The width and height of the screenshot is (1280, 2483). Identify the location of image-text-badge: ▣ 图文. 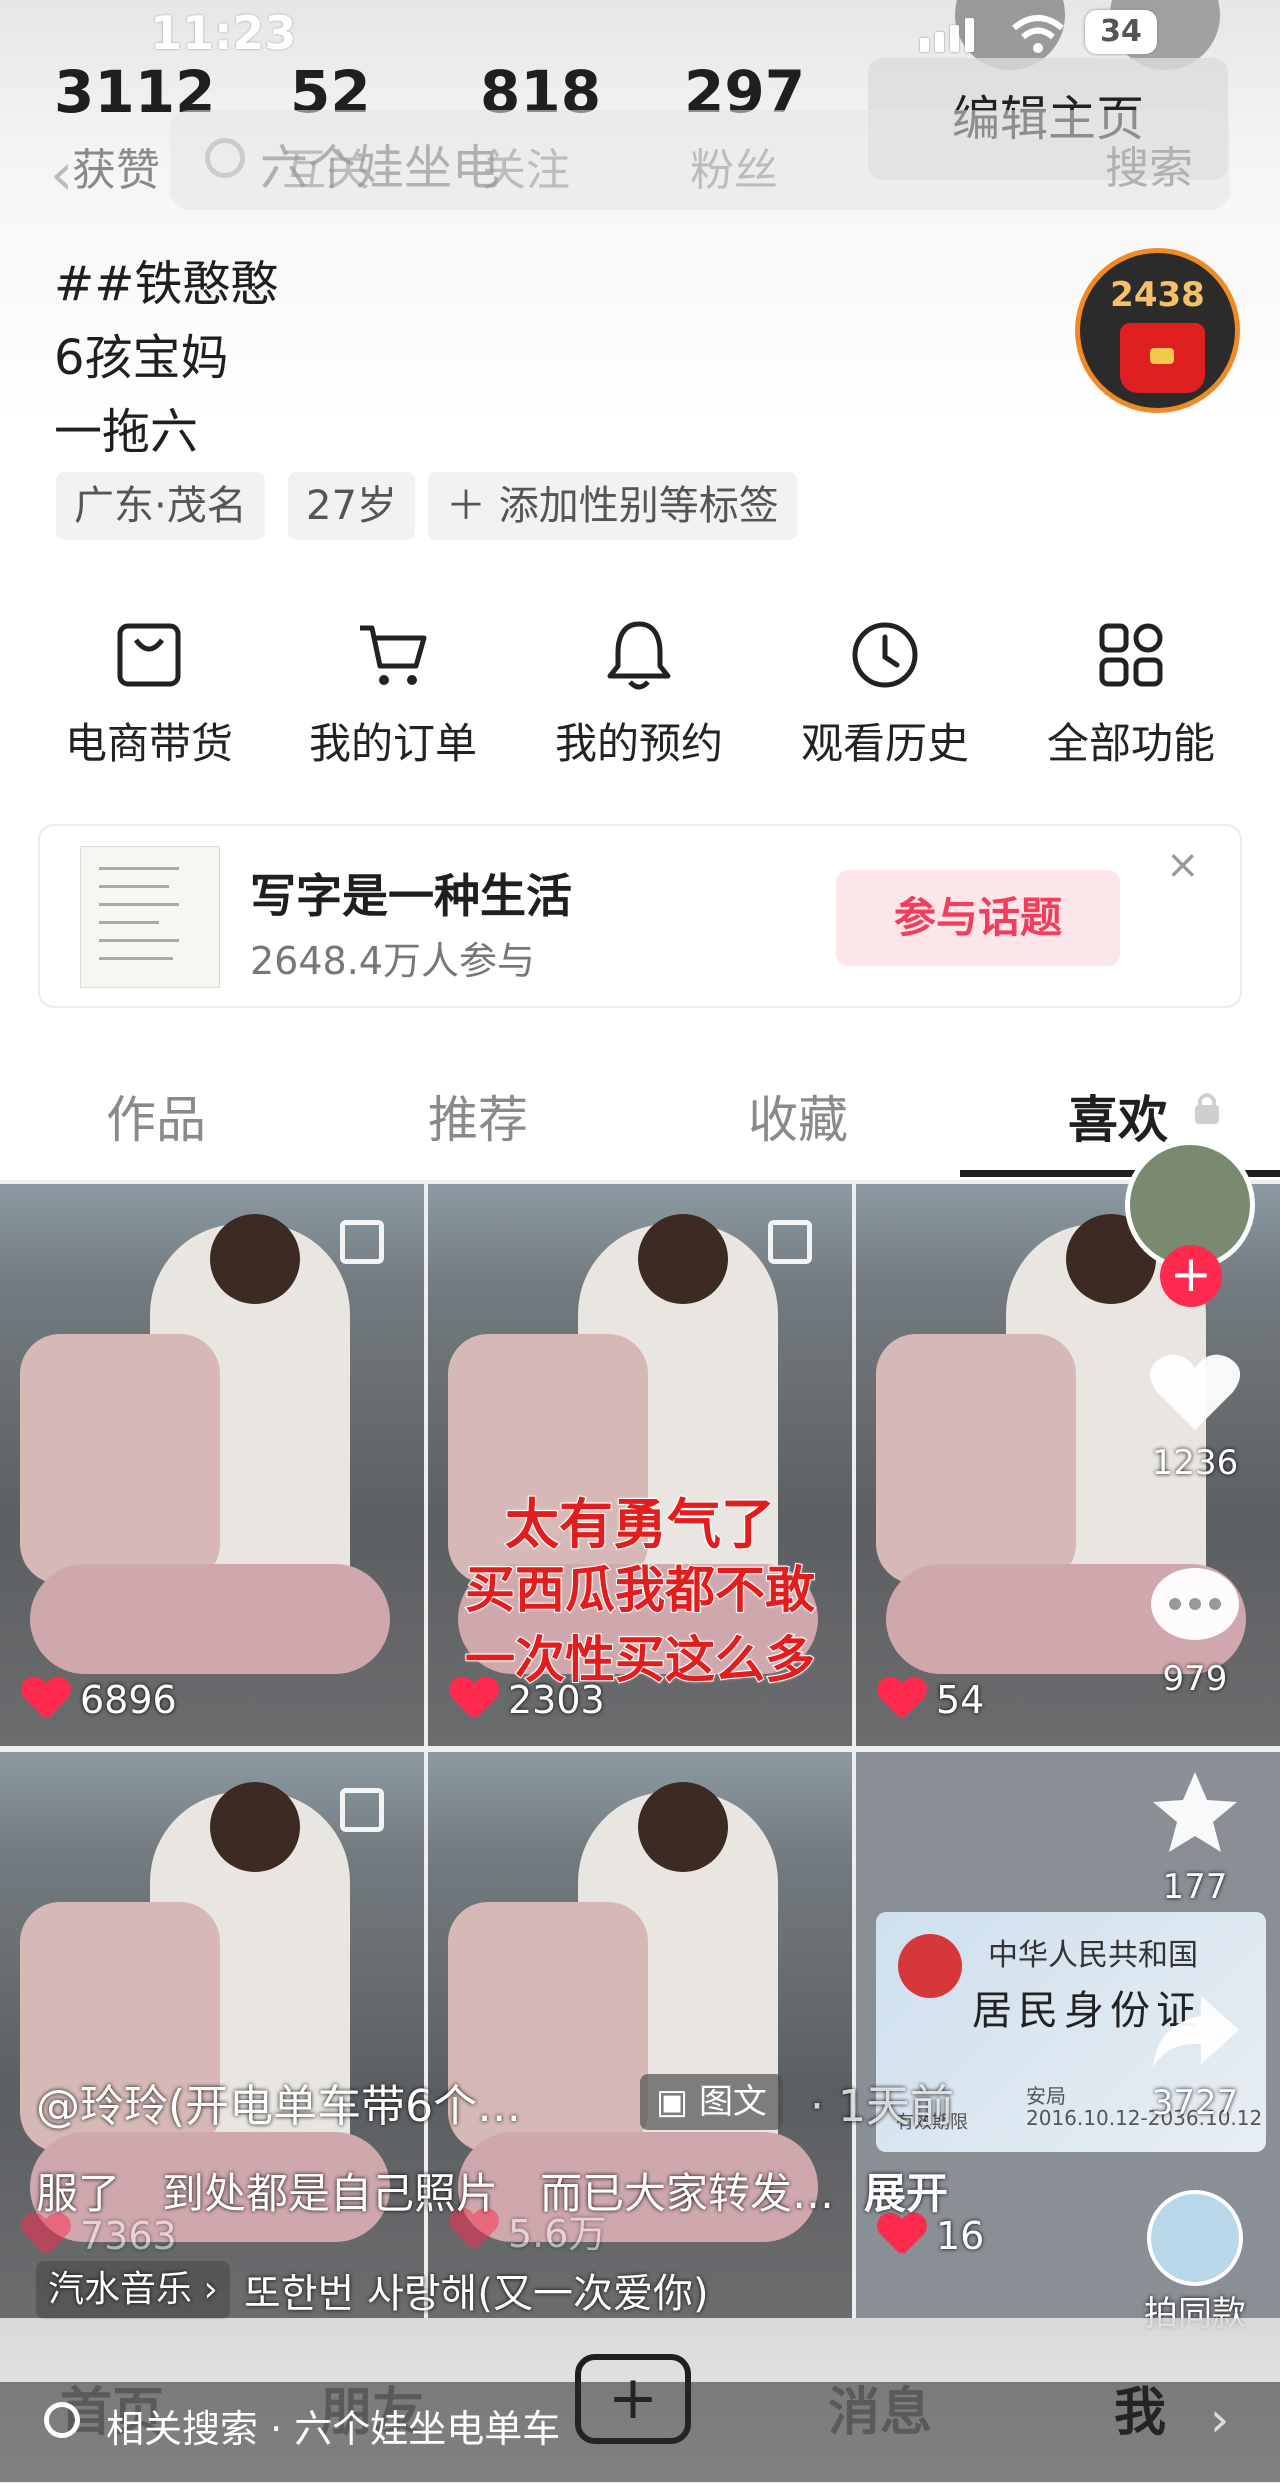
(711, 2102).